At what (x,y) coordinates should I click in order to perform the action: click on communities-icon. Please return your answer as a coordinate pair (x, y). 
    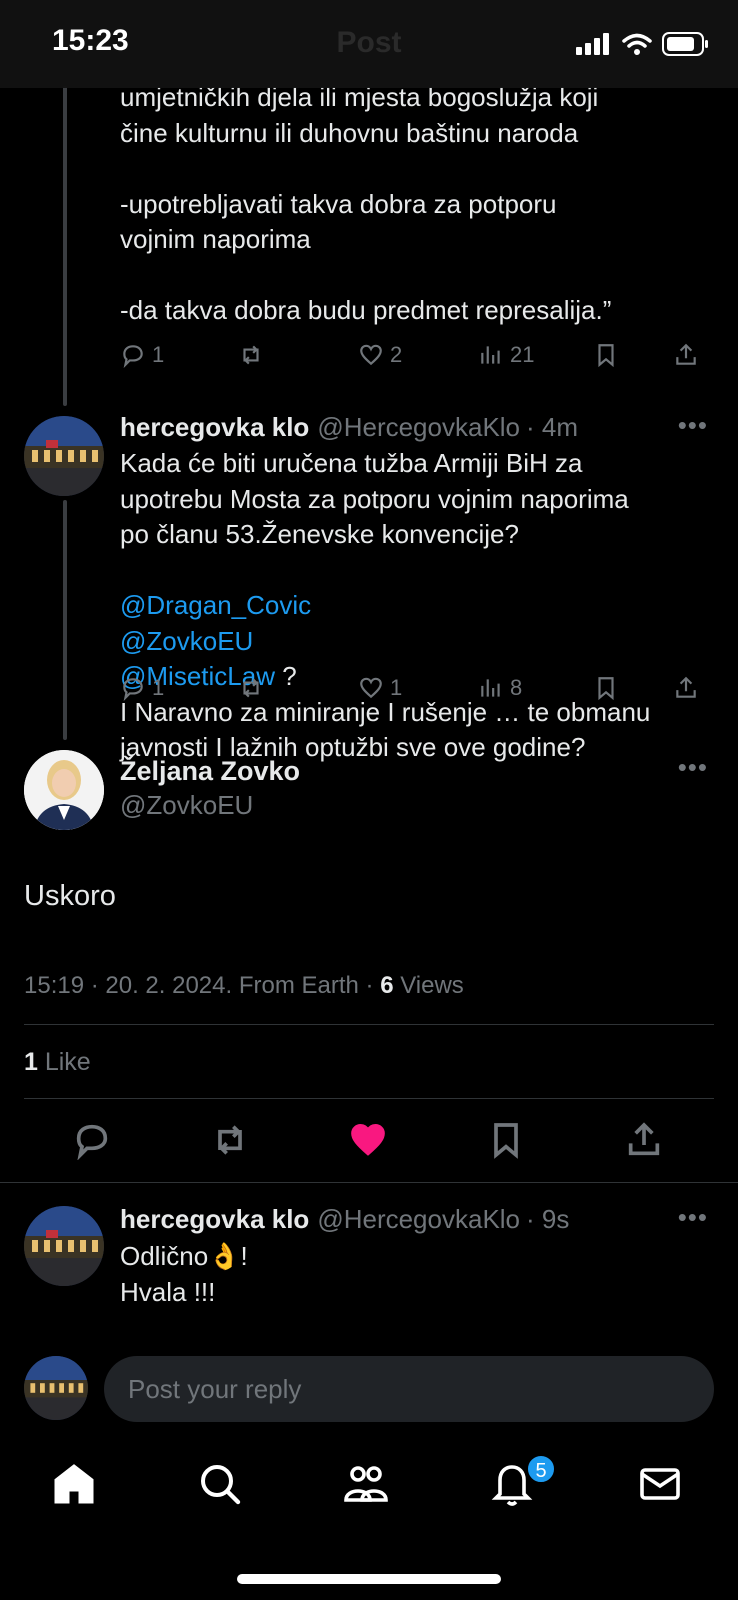
    Looking at the image, I should click on (366, 1484).